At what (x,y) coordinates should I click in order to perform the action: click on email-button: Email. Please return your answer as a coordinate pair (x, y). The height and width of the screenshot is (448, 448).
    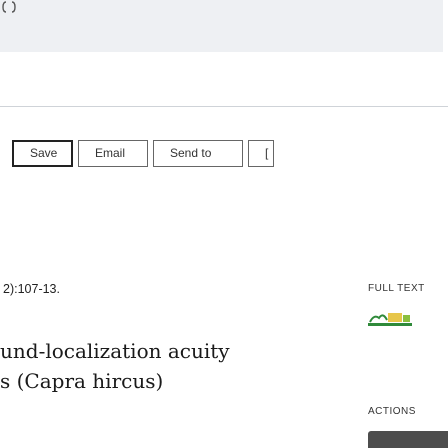
    Looking at the image, I should click on (113, 153).